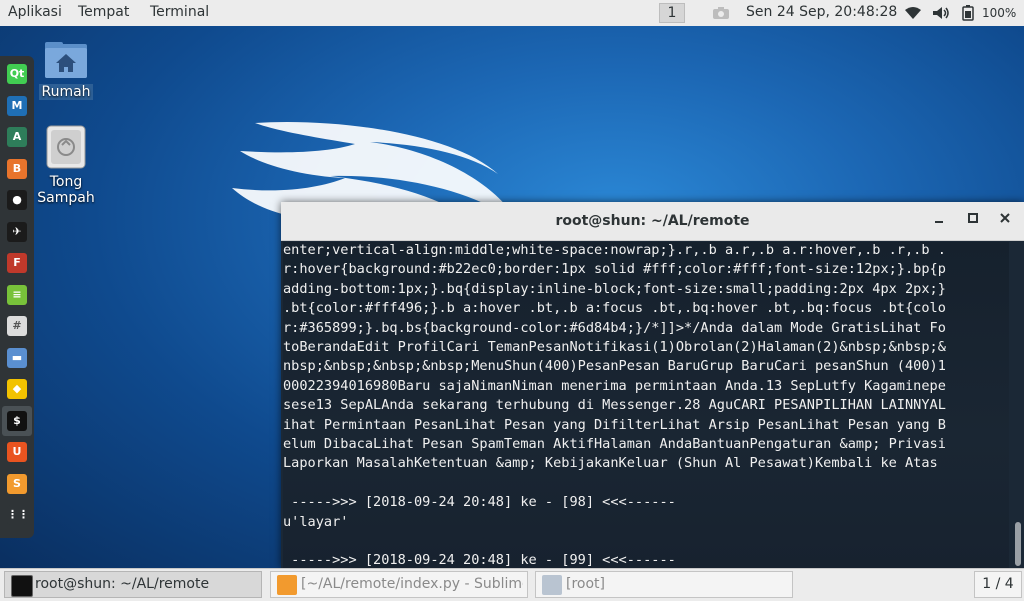 The image size is (1024, 601). I want to click on battery-percentage: 100%, so click(999, 13).